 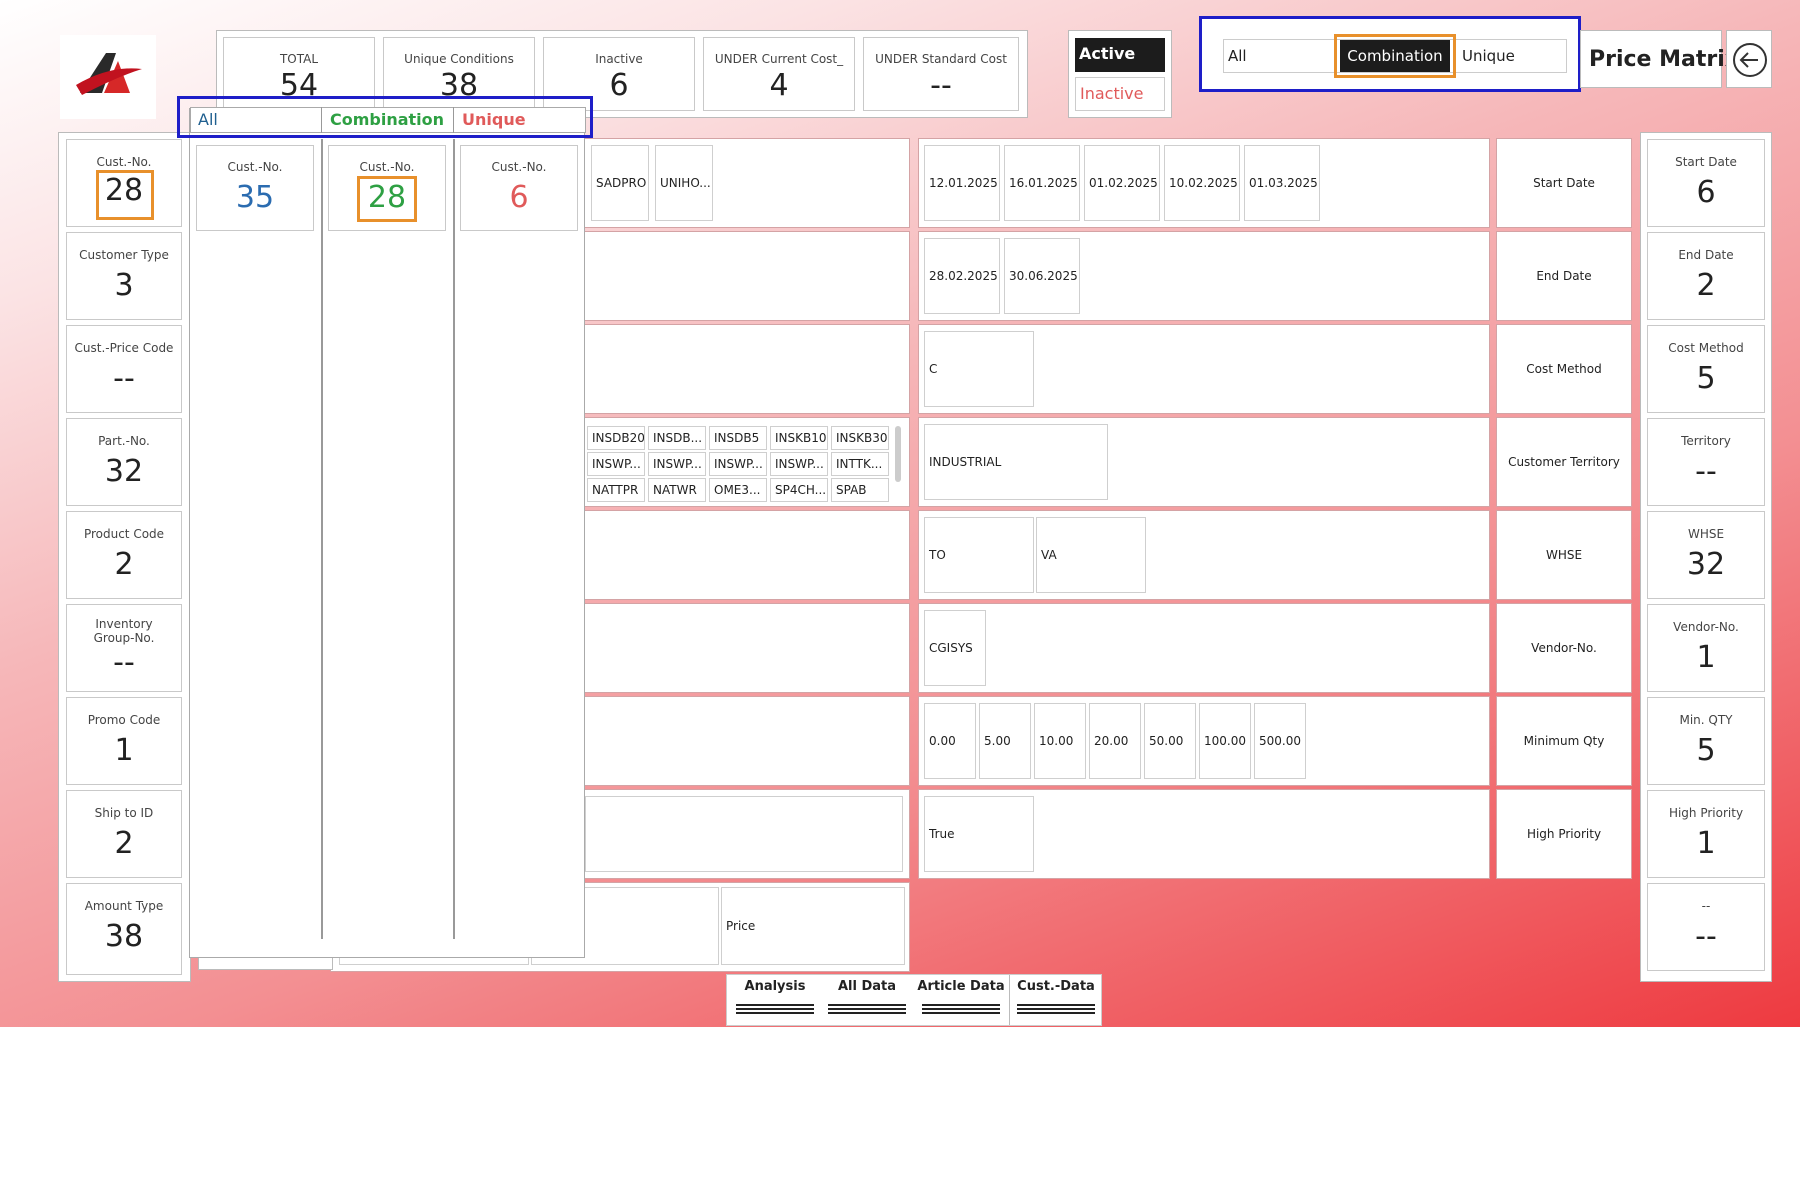 What do you see at coordinates (1706, 927) in the screenshot?
I see `right-card-extra: -- --` at bounding box center [1706, 927].